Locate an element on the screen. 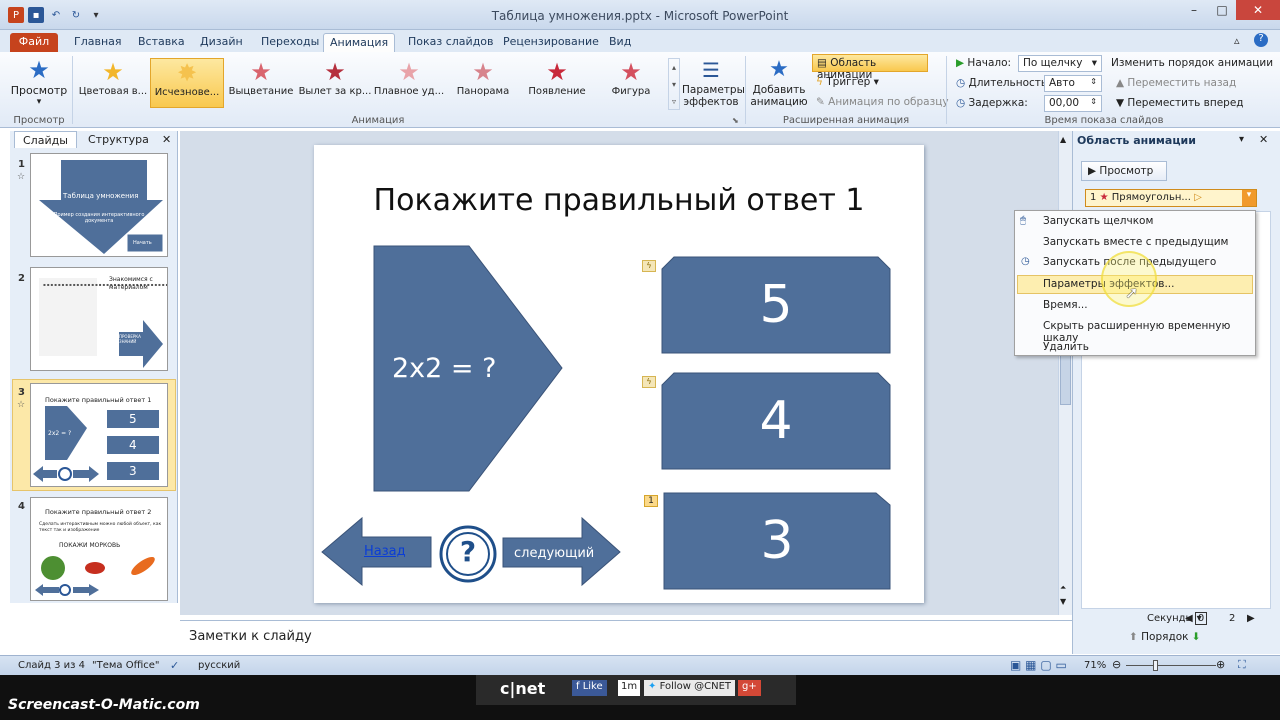 Image resolution: width=1280 pixels, height=720 pixels. preview-button: ★ Просмотр ▾ is located at coordinates (39, 84).